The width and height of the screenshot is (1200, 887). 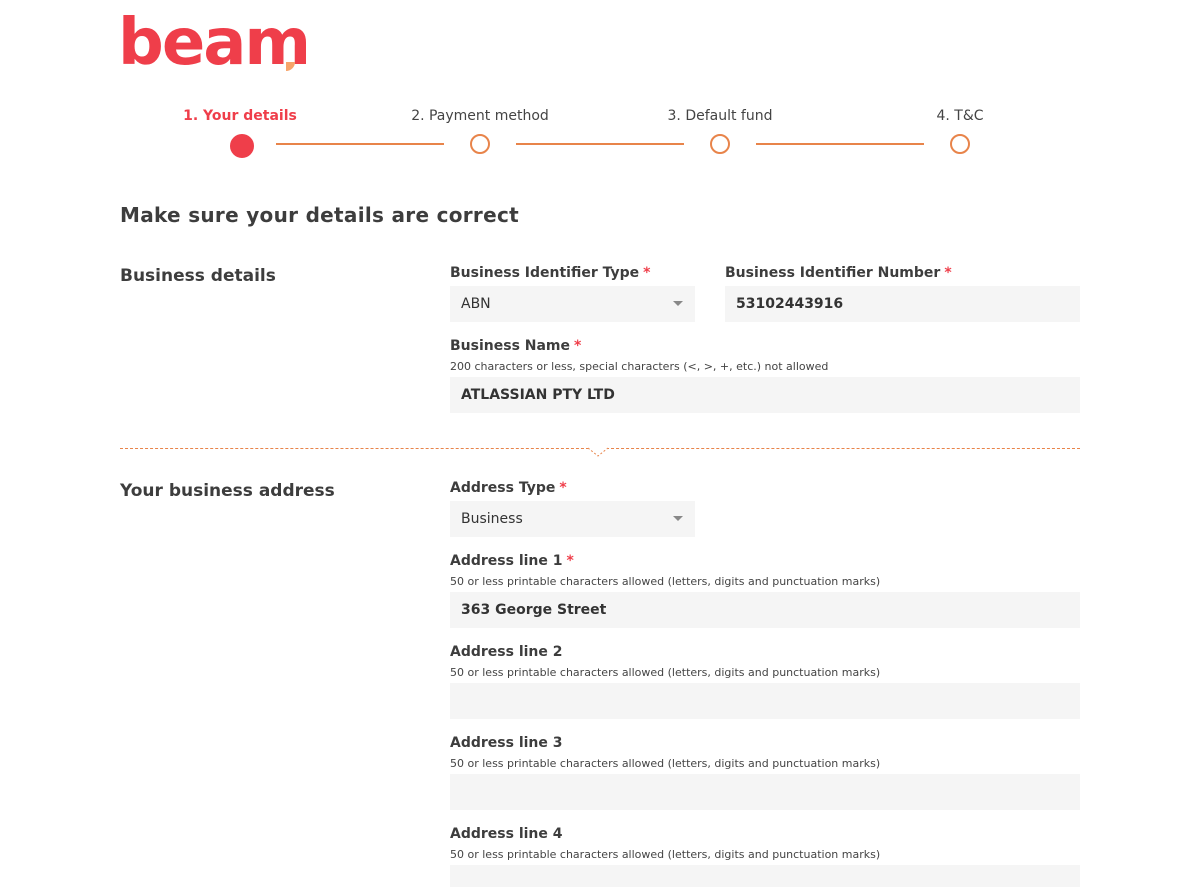 I want to click on address-type-select: Business, so click(x=572, y=519).